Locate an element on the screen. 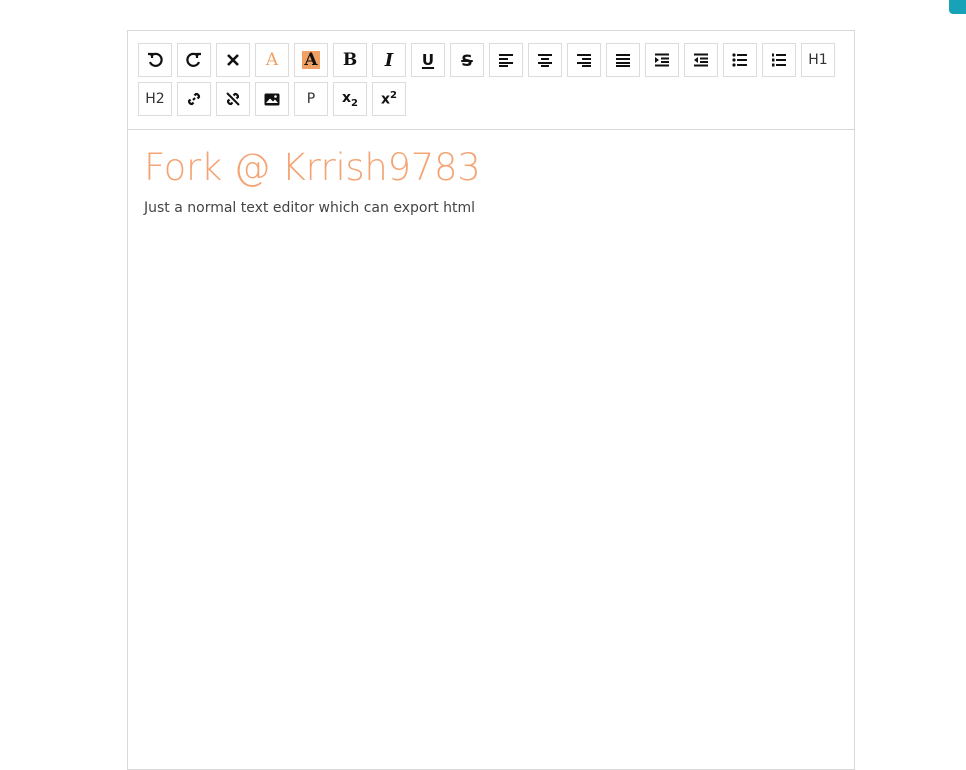  font-color-button: A is located at coordinates (272, 60).